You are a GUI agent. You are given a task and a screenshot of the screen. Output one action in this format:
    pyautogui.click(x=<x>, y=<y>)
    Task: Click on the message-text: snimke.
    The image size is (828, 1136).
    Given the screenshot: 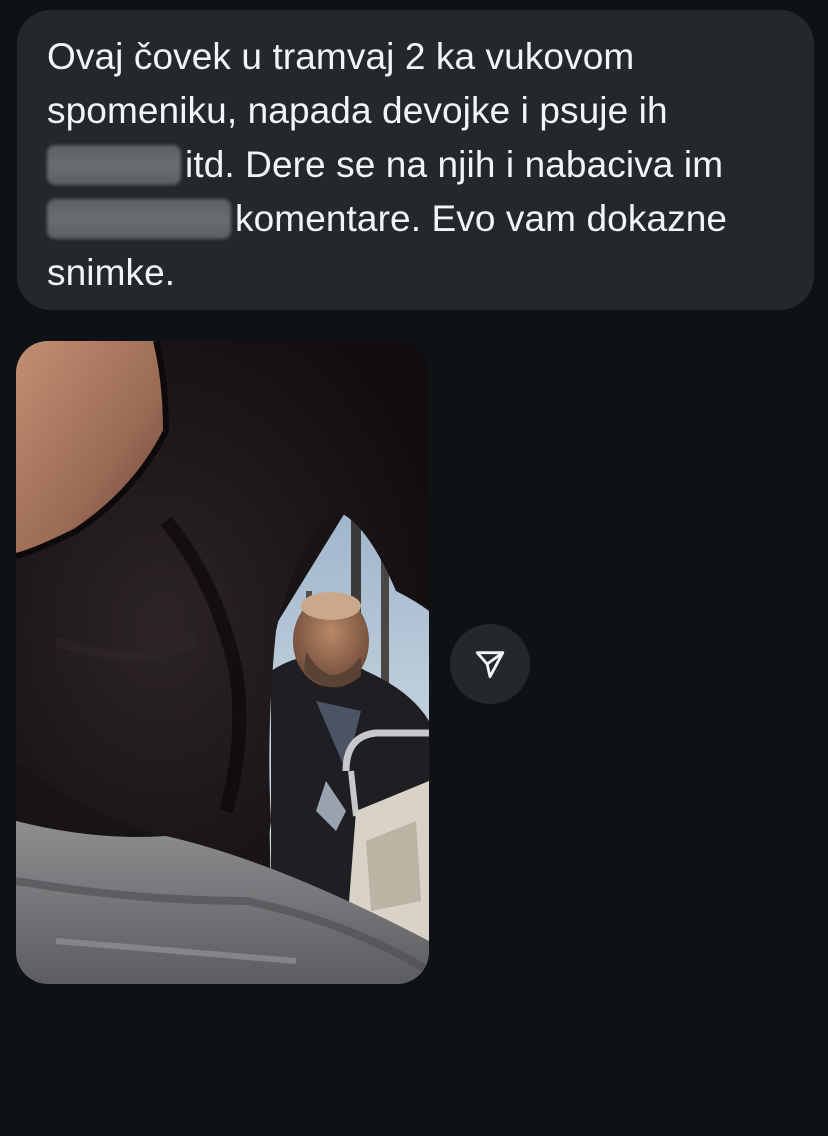 What is the action you would take?
    pyautogui.click(x=111, y=272)
    